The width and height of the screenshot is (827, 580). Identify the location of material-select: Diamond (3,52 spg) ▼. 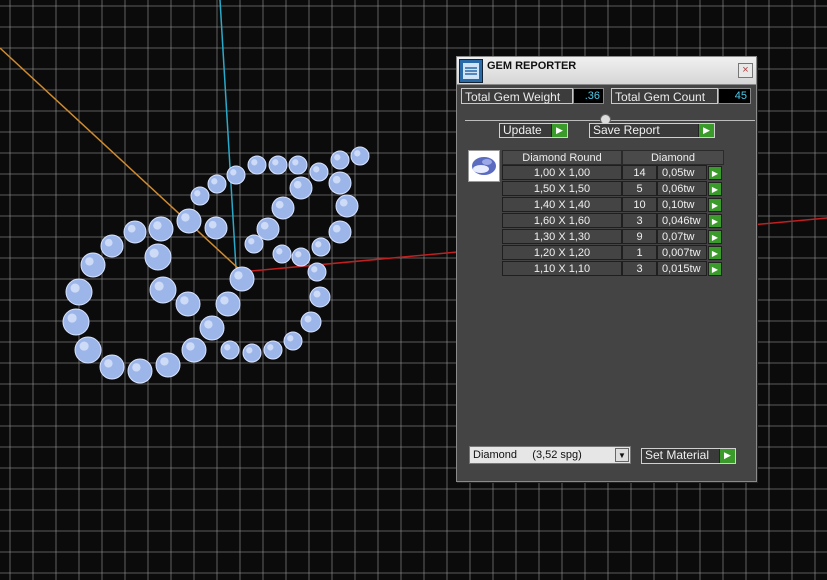
(550, 455).